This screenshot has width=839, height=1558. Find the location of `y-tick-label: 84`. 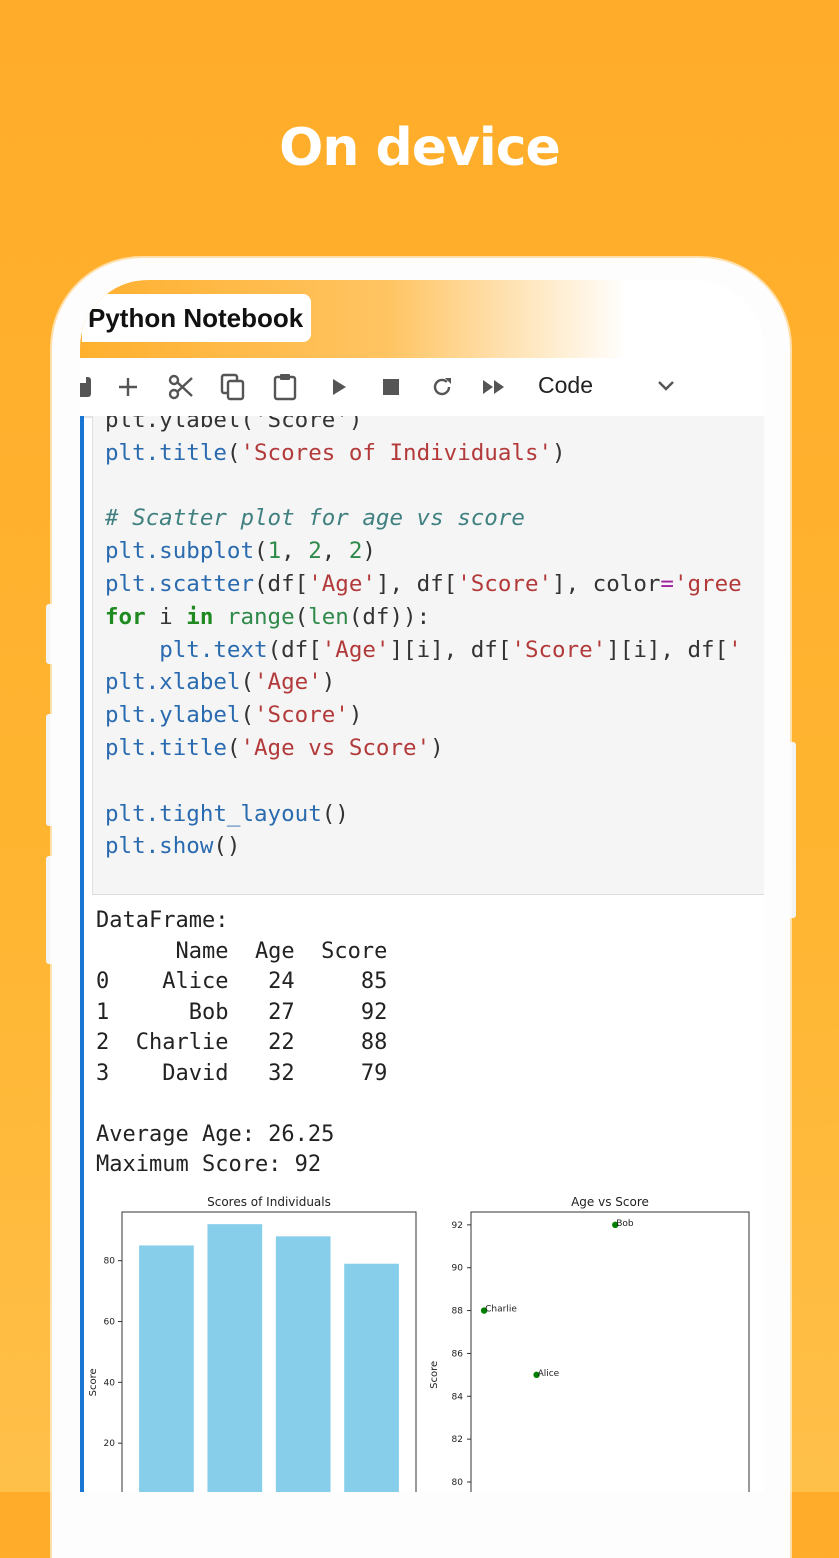

y-tick-label: 84 is located at coordinates (458, 1397).